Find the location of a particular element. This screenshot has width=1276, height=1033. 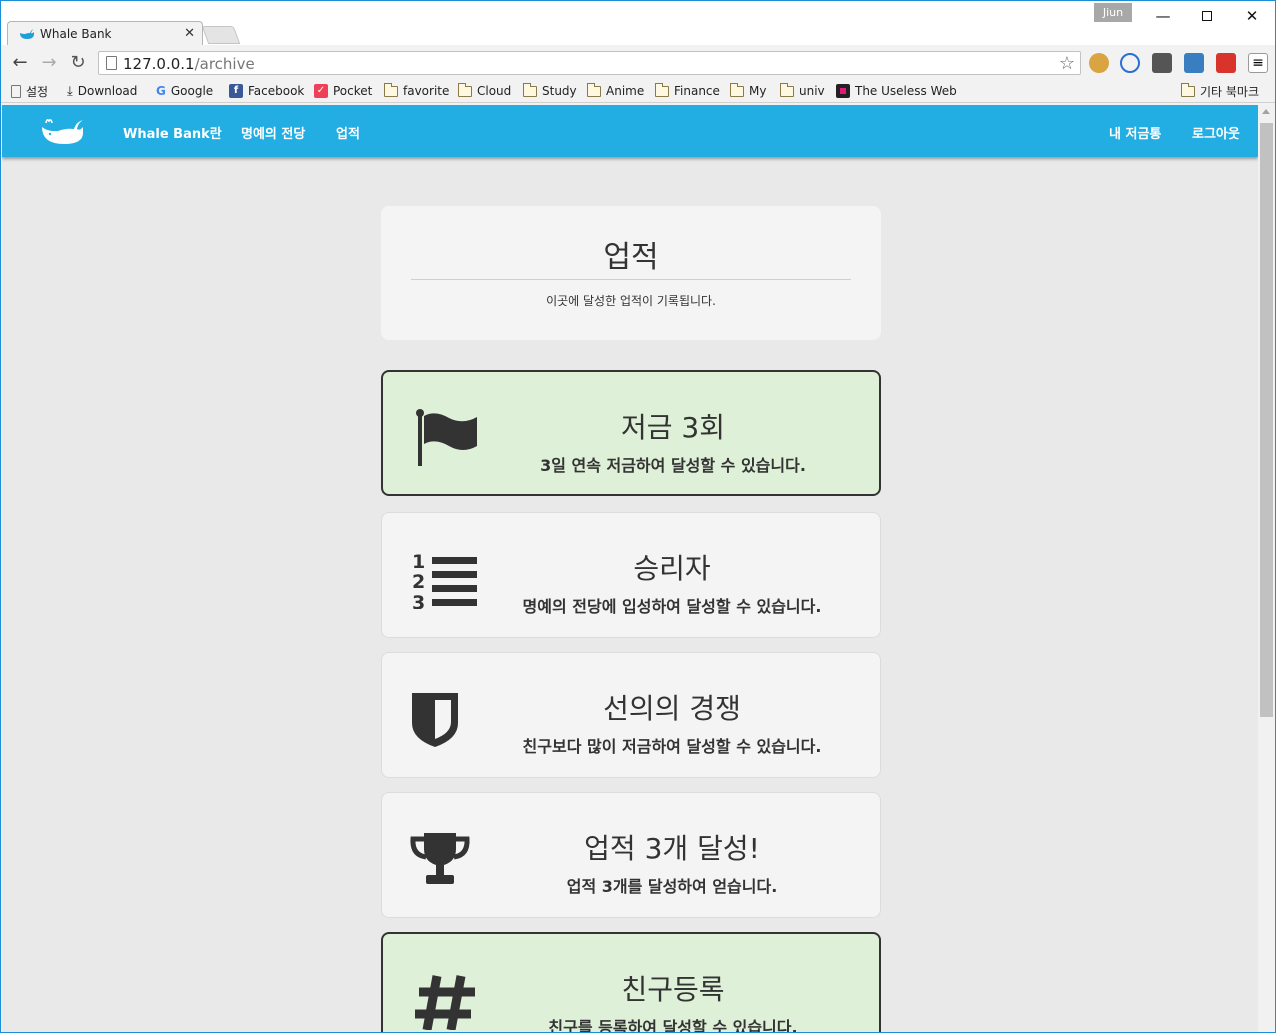

browser-toolbar: ← → ↻ 127.0.0.1/archive ☆ ≡ is located at coordinates (638, 62).